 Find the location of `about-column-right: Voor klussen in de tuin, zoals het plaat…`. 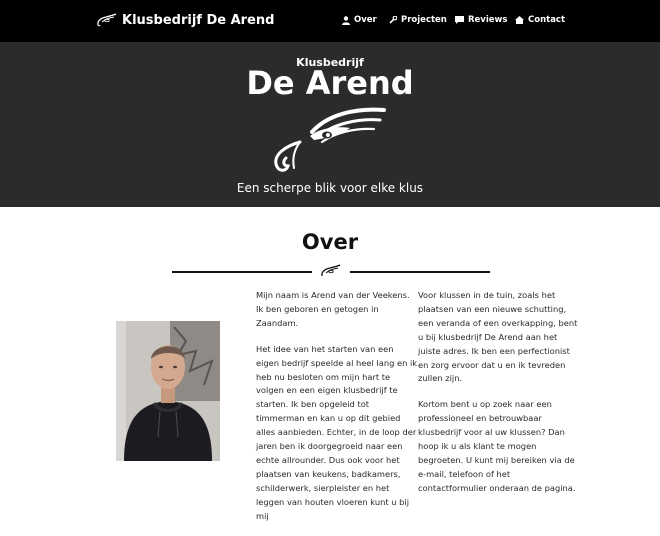

about-column-right: Voor klussen in de tuin, zoals het plaat… is located at coordinates (499, 398).